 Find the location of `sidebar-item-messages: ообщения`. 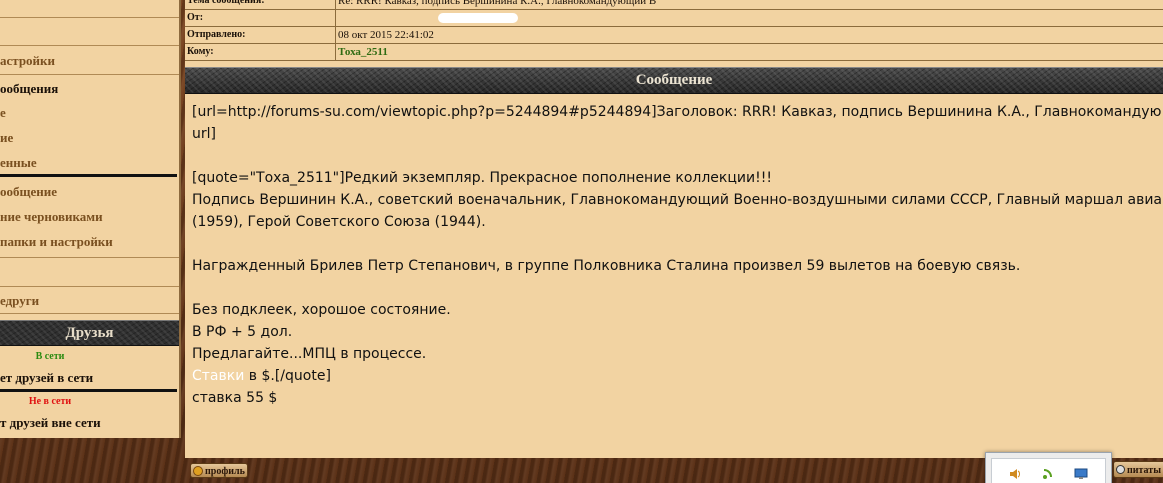

sidebar-item-messages: ообщения is located at coordinates (89, 88).